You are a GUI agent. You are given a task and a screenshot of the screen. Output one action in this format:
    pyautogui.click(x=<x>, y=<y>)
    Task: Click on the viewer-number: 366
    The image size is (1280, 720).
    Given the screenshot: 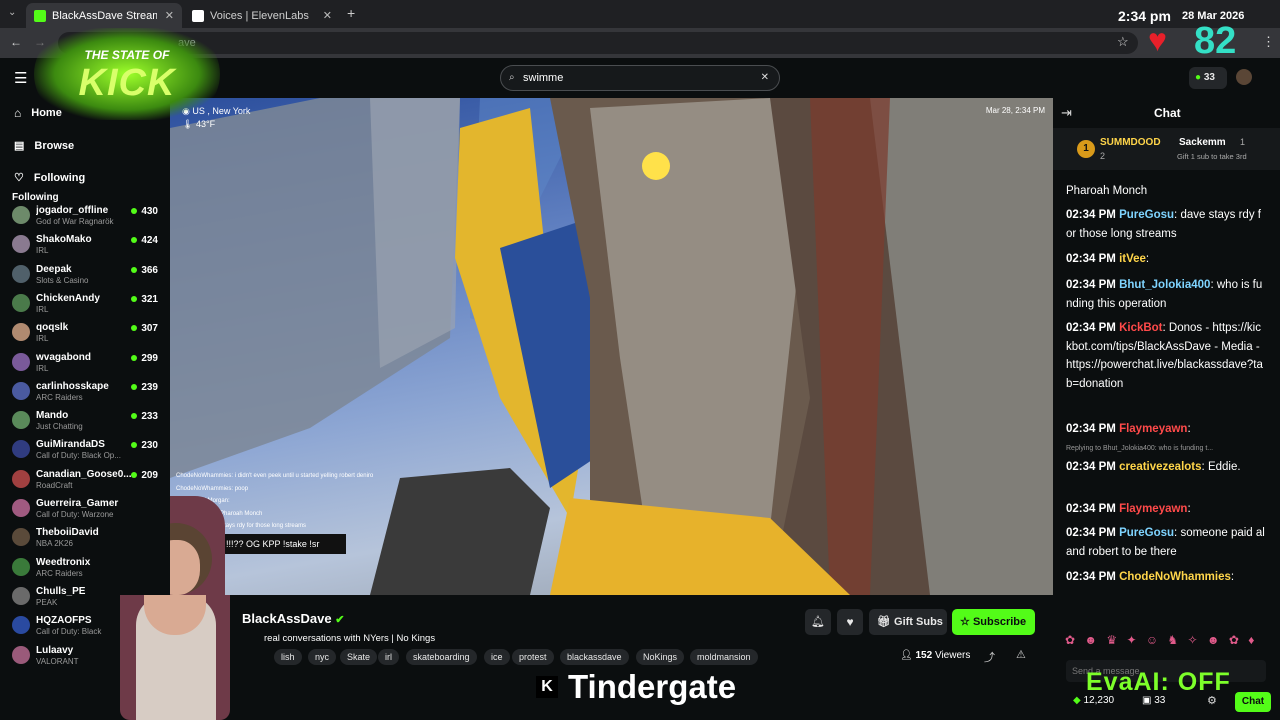 What is the action you would take?
    pyautogui.click(x=149, y=270)
    